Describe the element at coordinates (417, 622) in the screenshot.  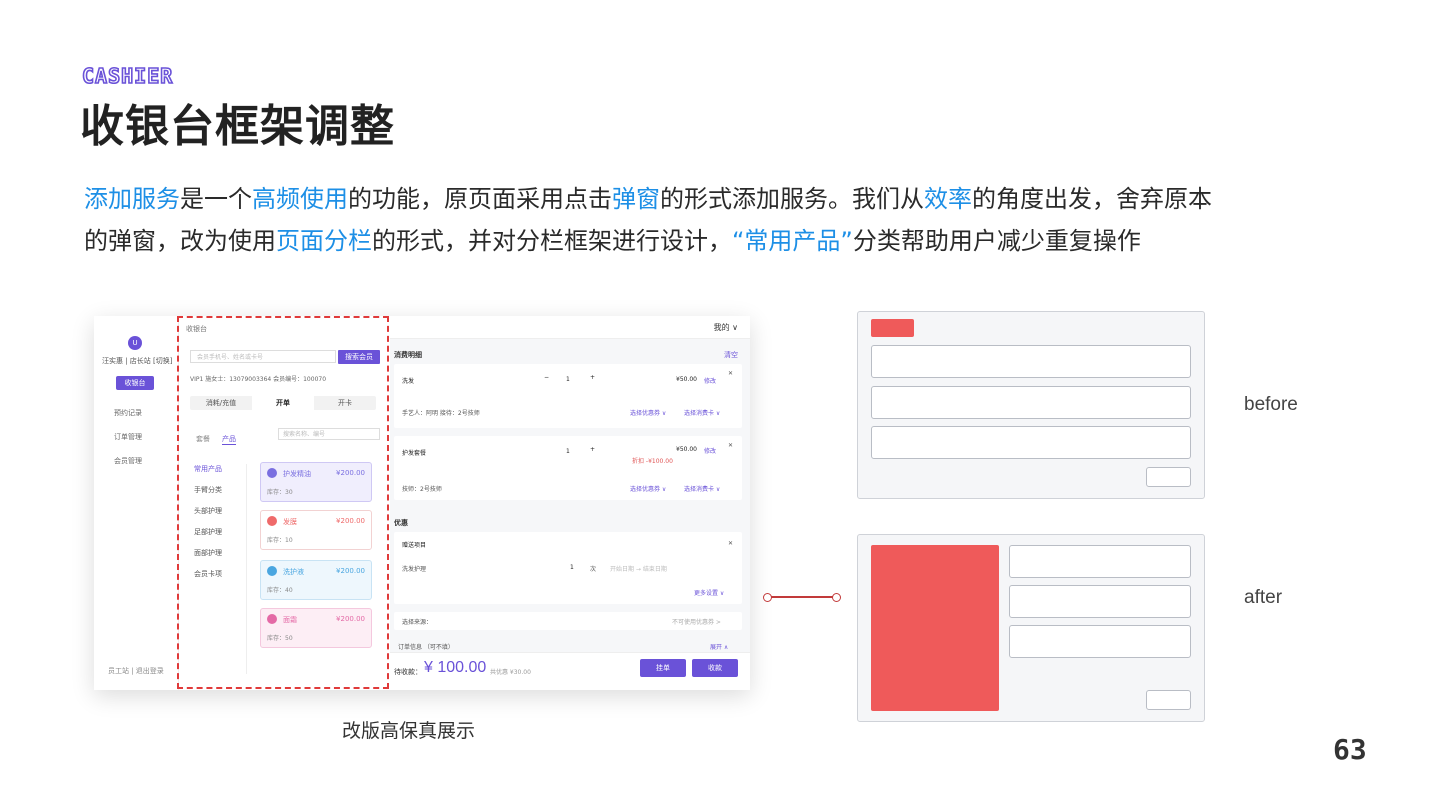
I see `source-label: 选择来源：` at that location.